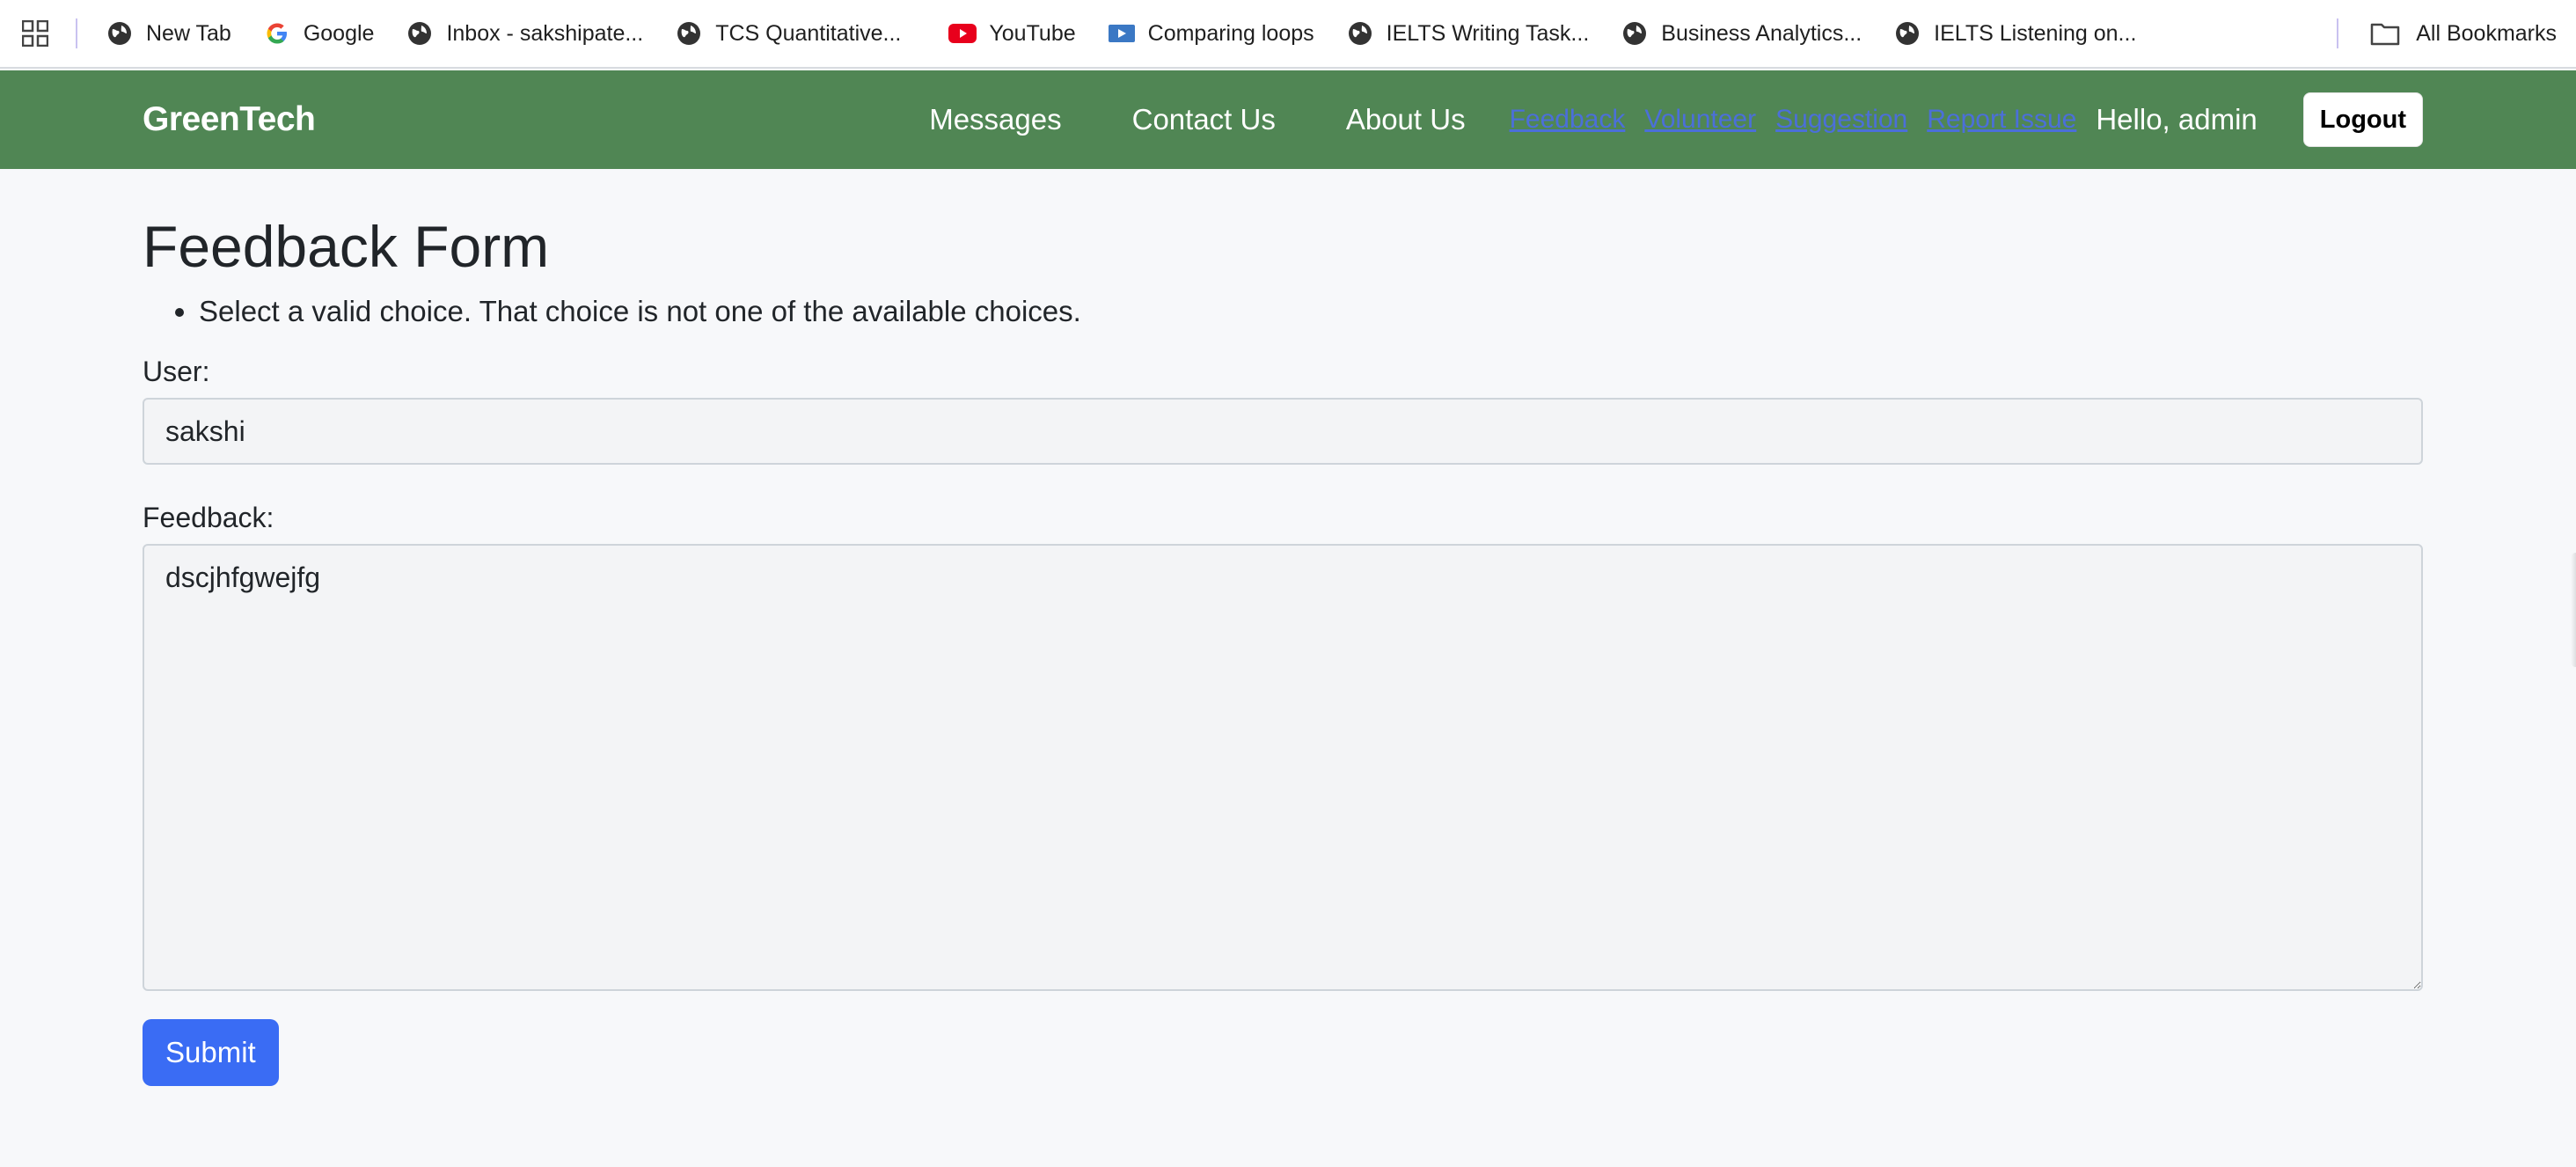  I want to click on video-icon, so click(1122, 33).